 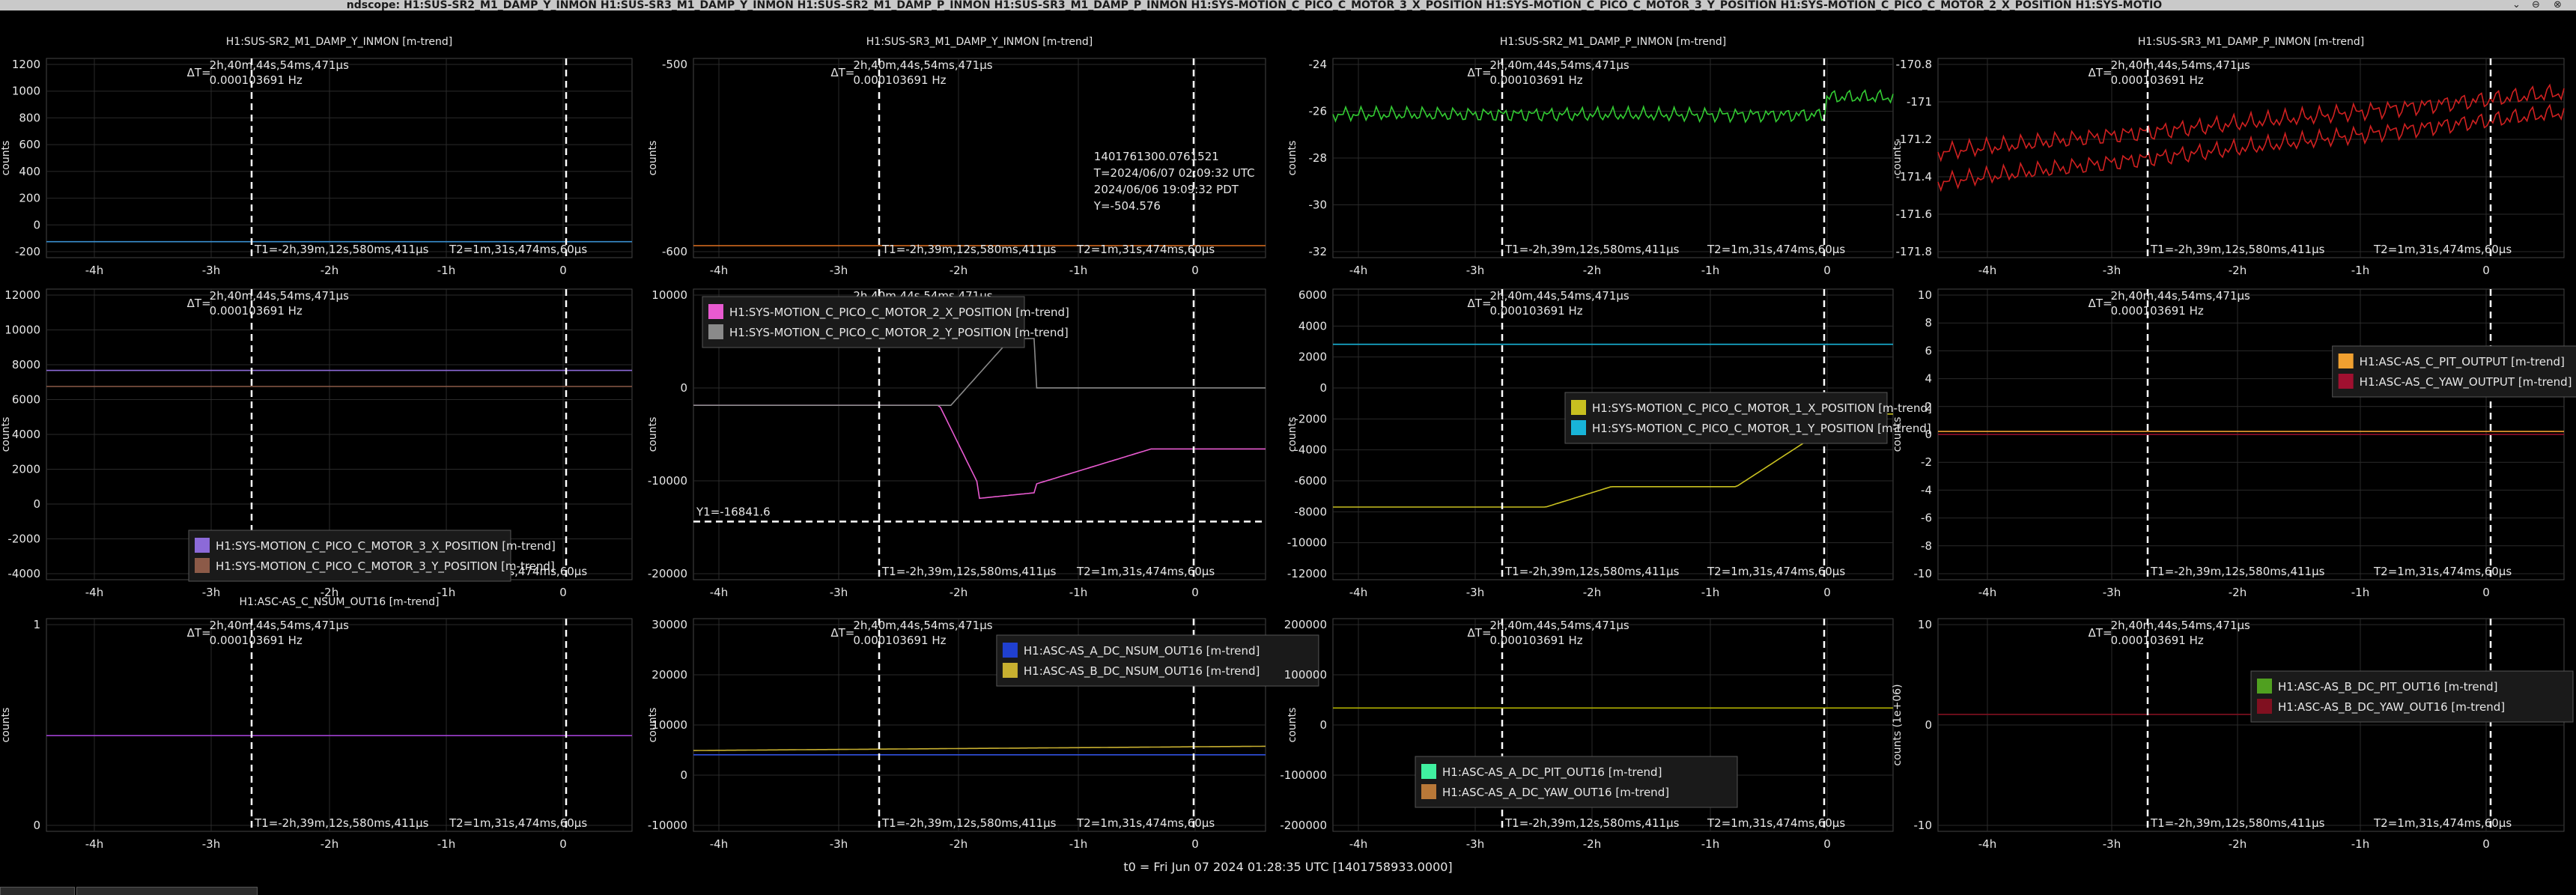 I want to click on minimize-button: ⌄, so click(x=2516, y=5).